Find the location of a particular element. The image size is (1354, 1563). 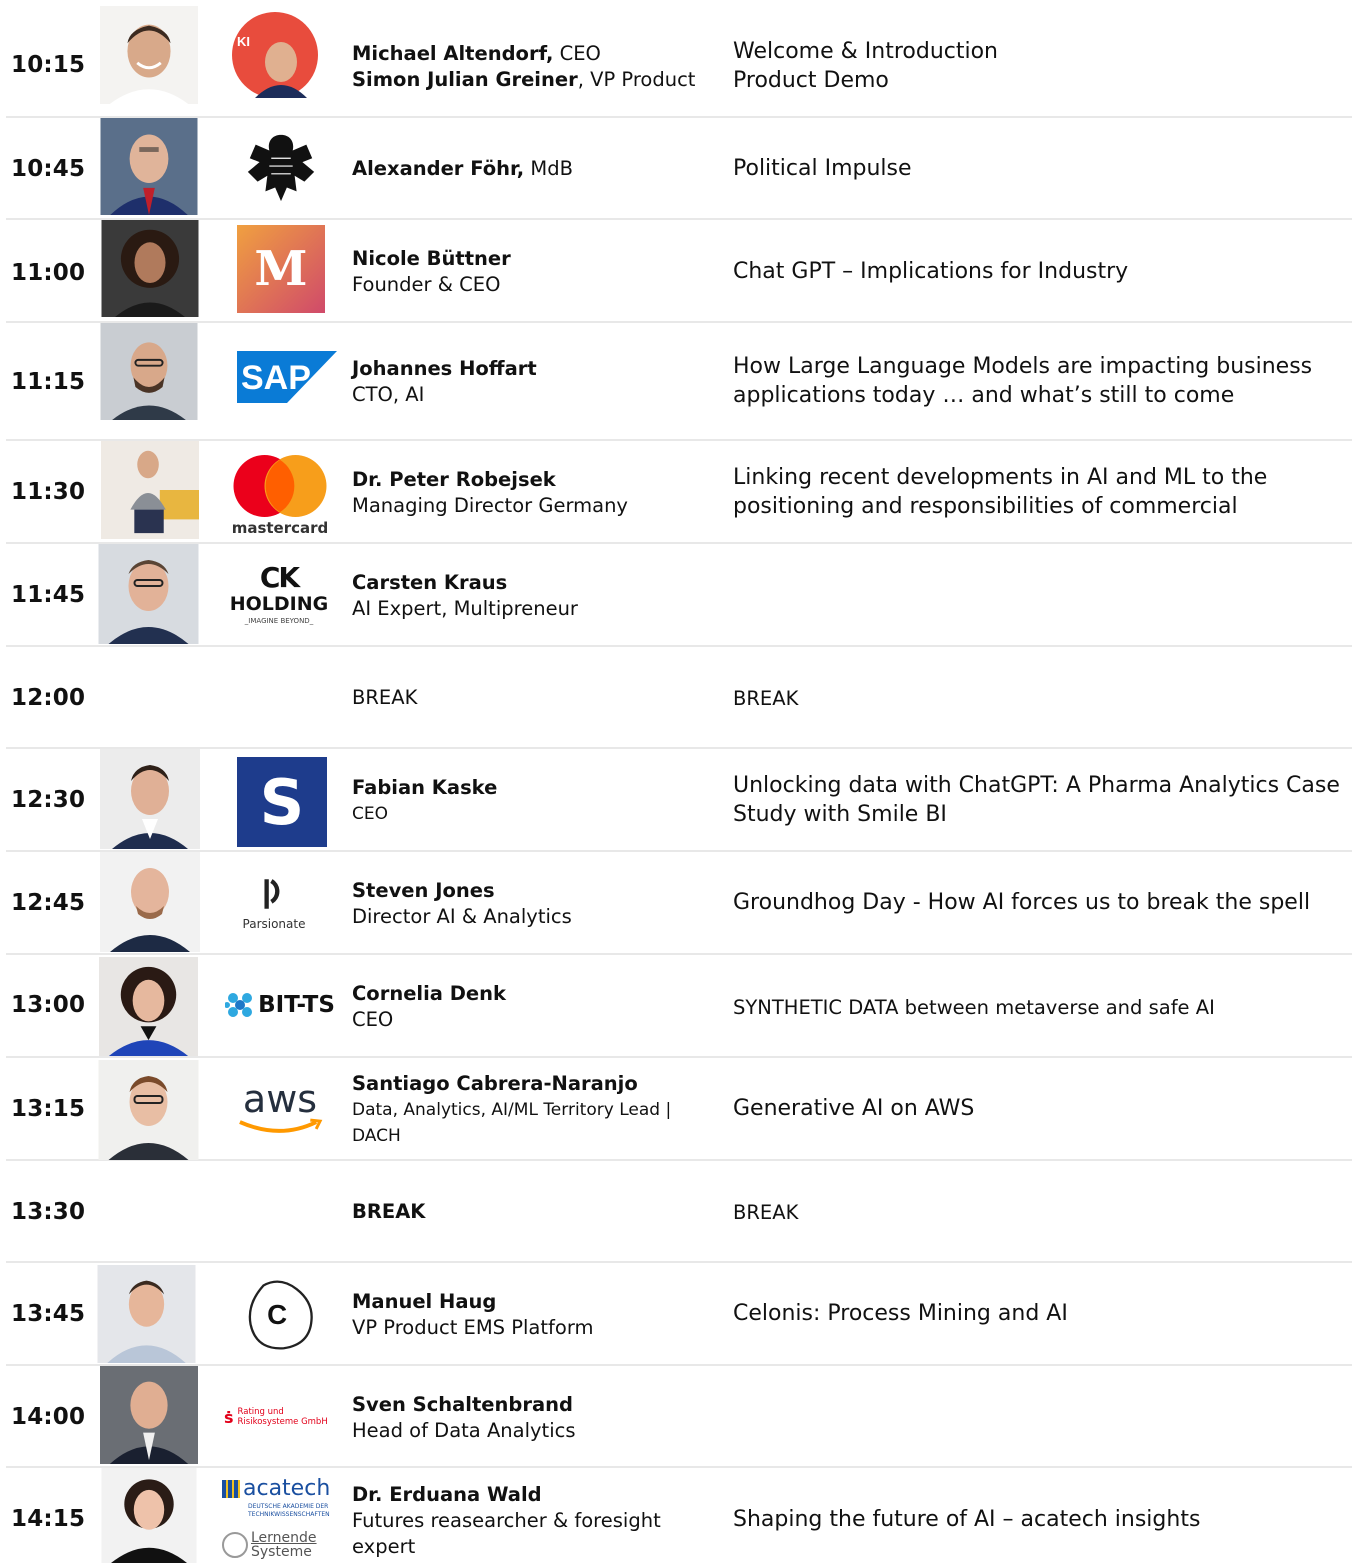

topic-line: Generative AI on AWS is located at coordinates (854, 1108).